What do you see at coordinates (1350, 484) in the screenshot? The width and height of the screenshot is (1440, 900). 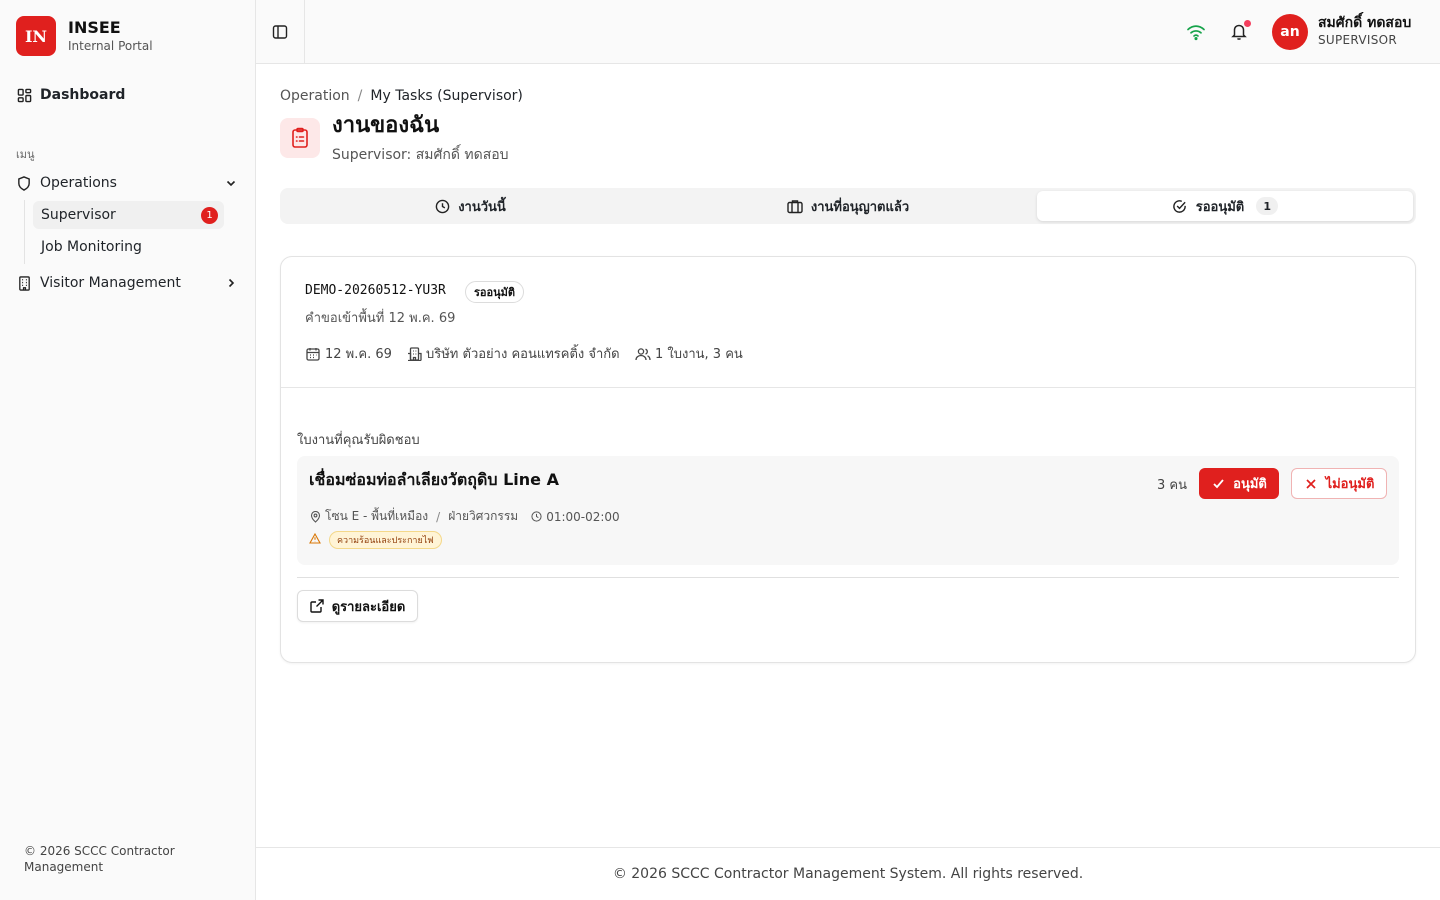 I see `reject-label: ไม่อนุมัติ` at bounding box center [1350, 484].